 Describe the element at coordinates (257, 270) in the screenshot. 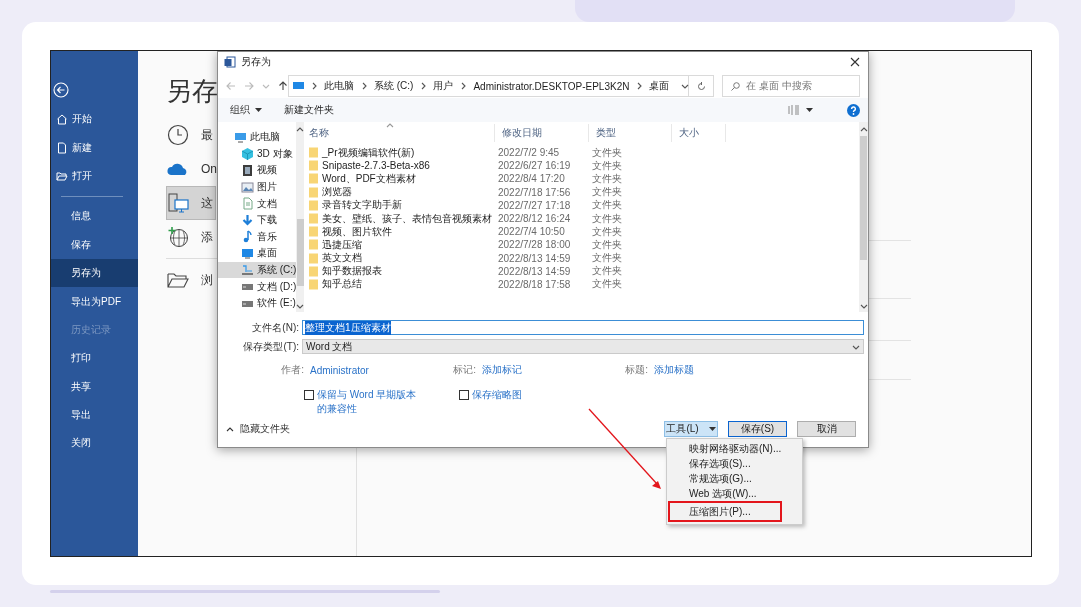

I see `tree-item: 系统 (C:)` at that location.